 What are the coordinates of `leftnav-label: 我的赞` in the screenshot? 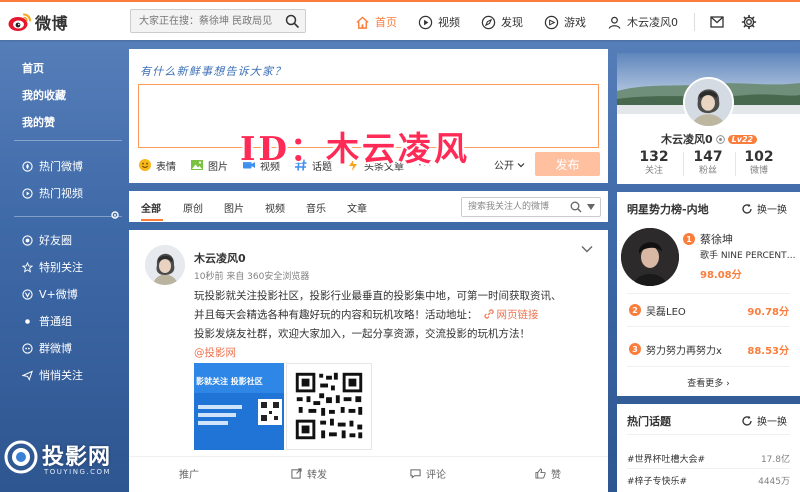 It's located at (38, 122).